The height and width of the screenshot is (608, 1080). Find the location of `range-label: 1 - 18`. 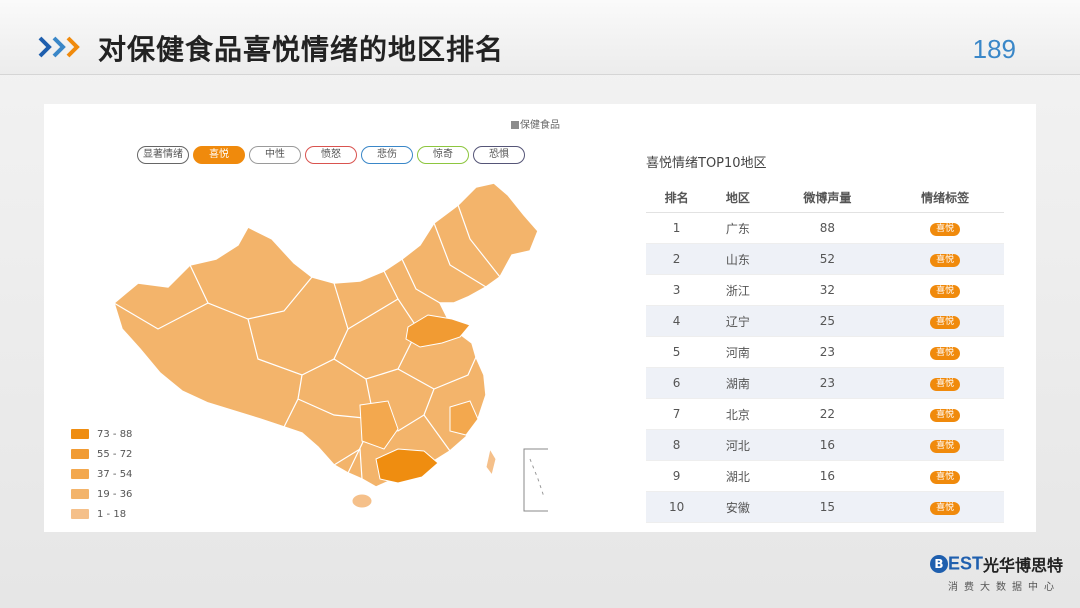

range-label: 1 - 18 is located at coordinates (112, 514).